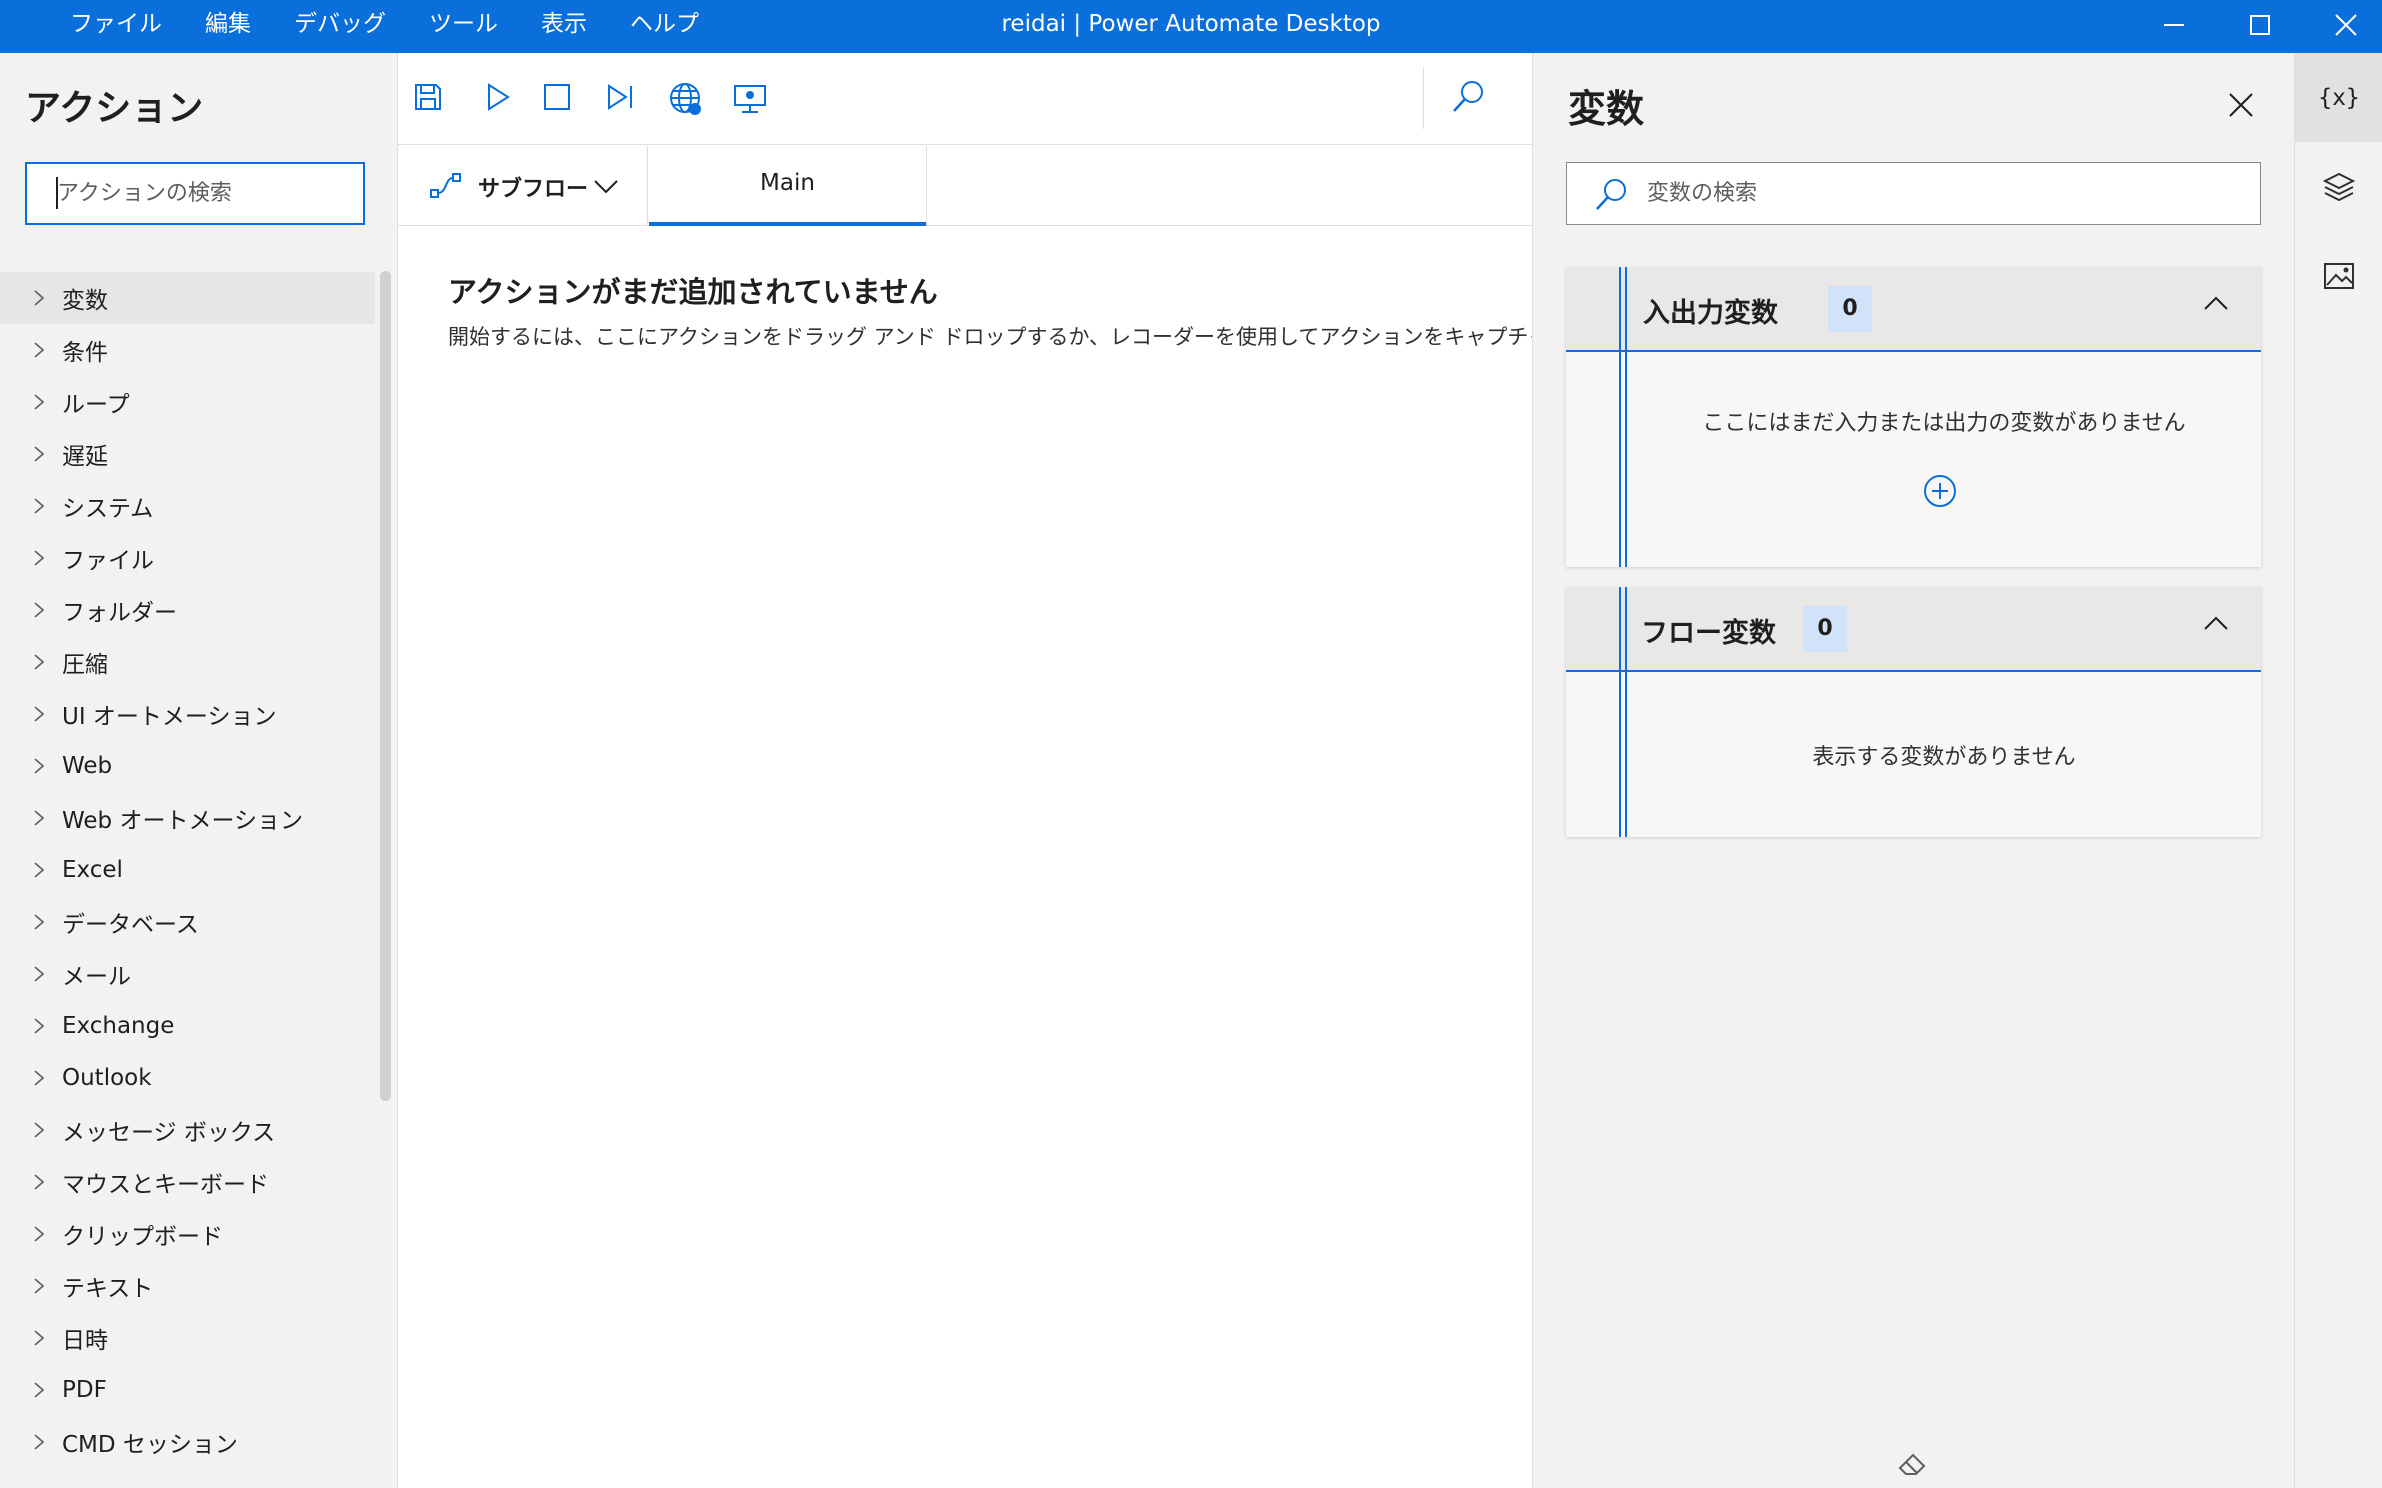  Describe the element at coordinates (788, 186) in the screenshot. I see `tab-main: Main` at that location.